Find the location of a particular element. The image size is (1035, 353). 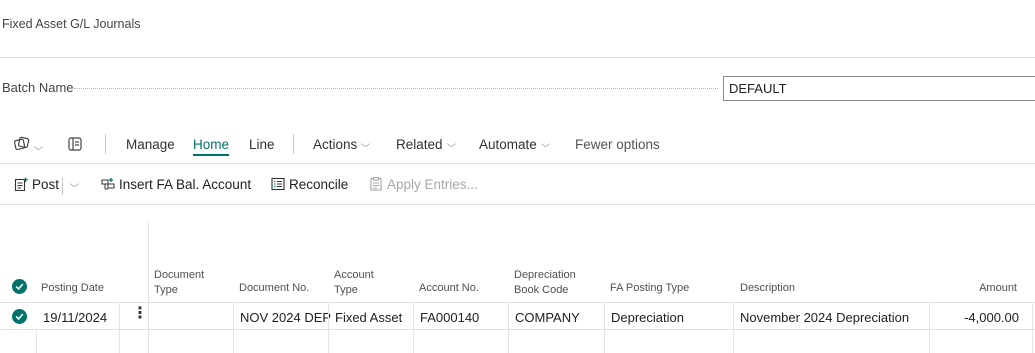

cell-description: November 2024 Depreciation is located at coordinates (824, 317).